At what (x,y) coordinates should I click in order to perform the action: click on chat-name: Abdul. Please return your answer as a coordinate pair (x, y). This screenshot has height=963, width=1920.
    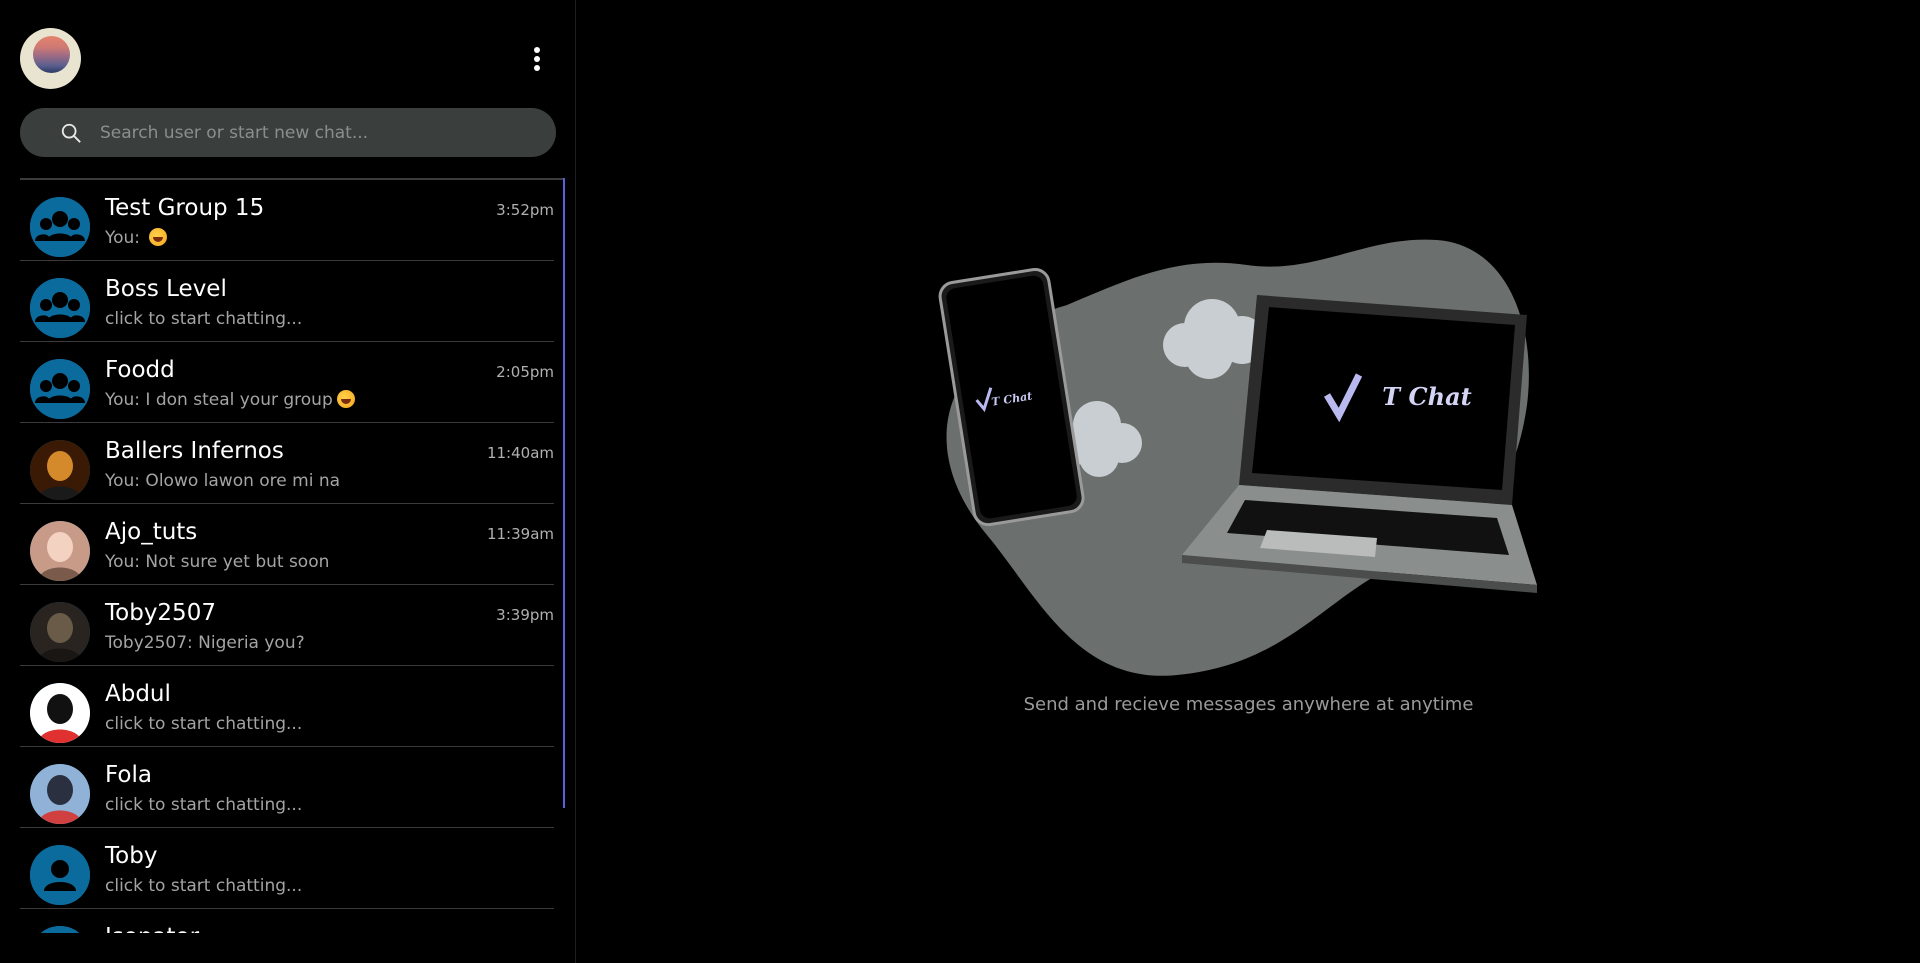
    Looking at the image, I should click on (138, 694).